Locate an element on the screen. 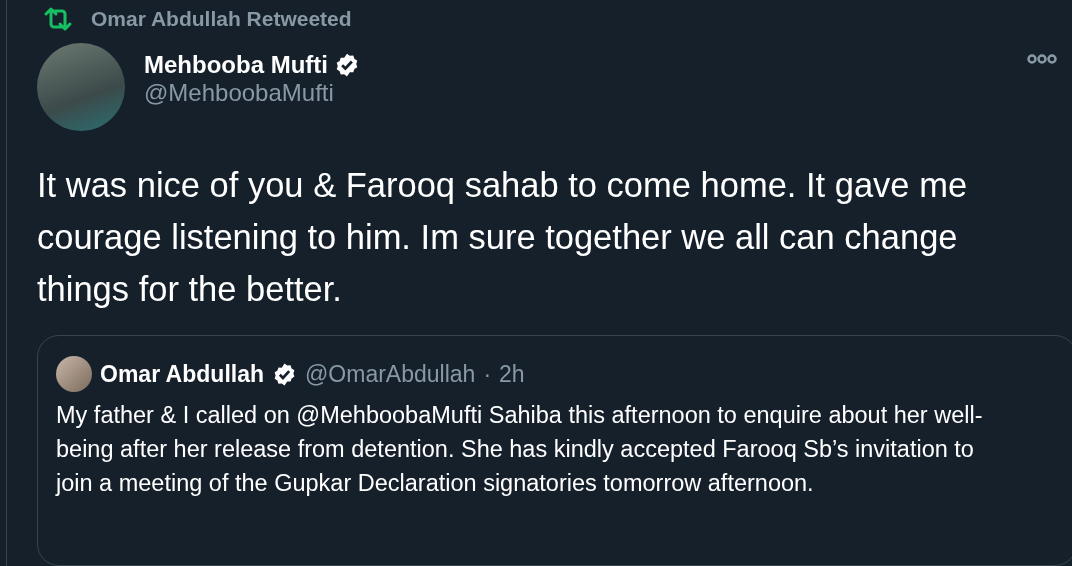 This screenshot has width=1072, height=566. quoted-author-name: Omar Abdullah is located at coordinates (182, 374).